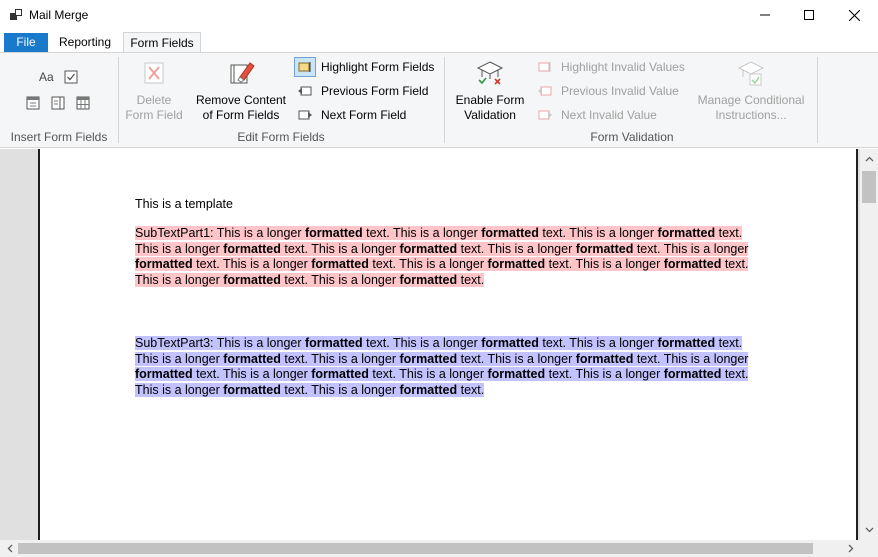  I want to click on close-button, so click(854, 15).